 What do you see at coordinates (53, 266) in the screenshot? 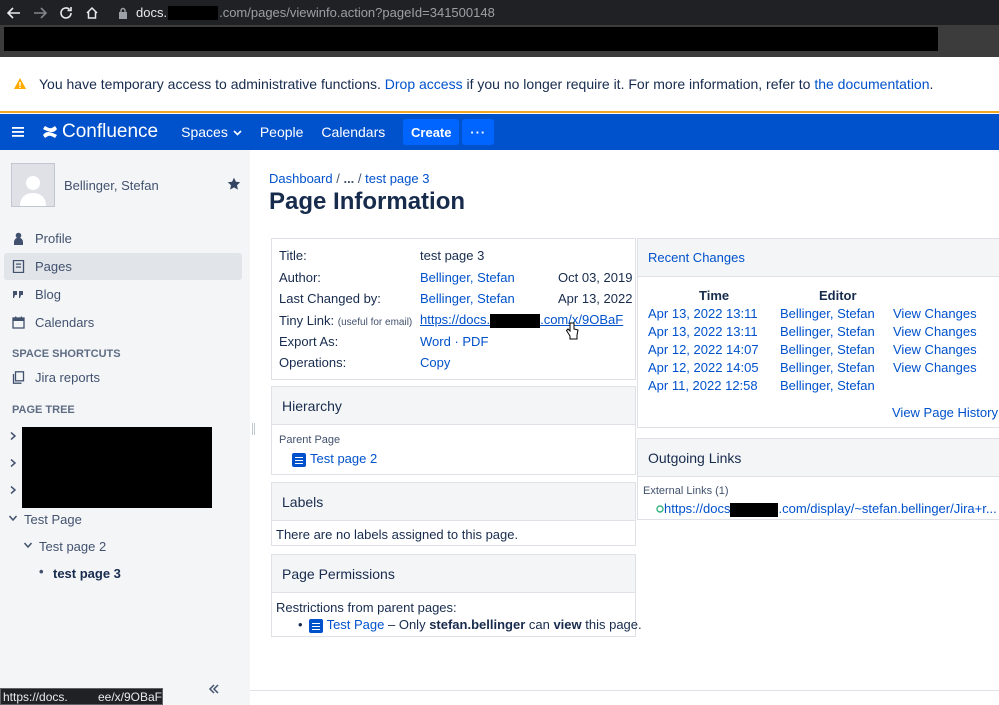
I see `sidebar-item-label: Pages` at bounding box center [53, 266].